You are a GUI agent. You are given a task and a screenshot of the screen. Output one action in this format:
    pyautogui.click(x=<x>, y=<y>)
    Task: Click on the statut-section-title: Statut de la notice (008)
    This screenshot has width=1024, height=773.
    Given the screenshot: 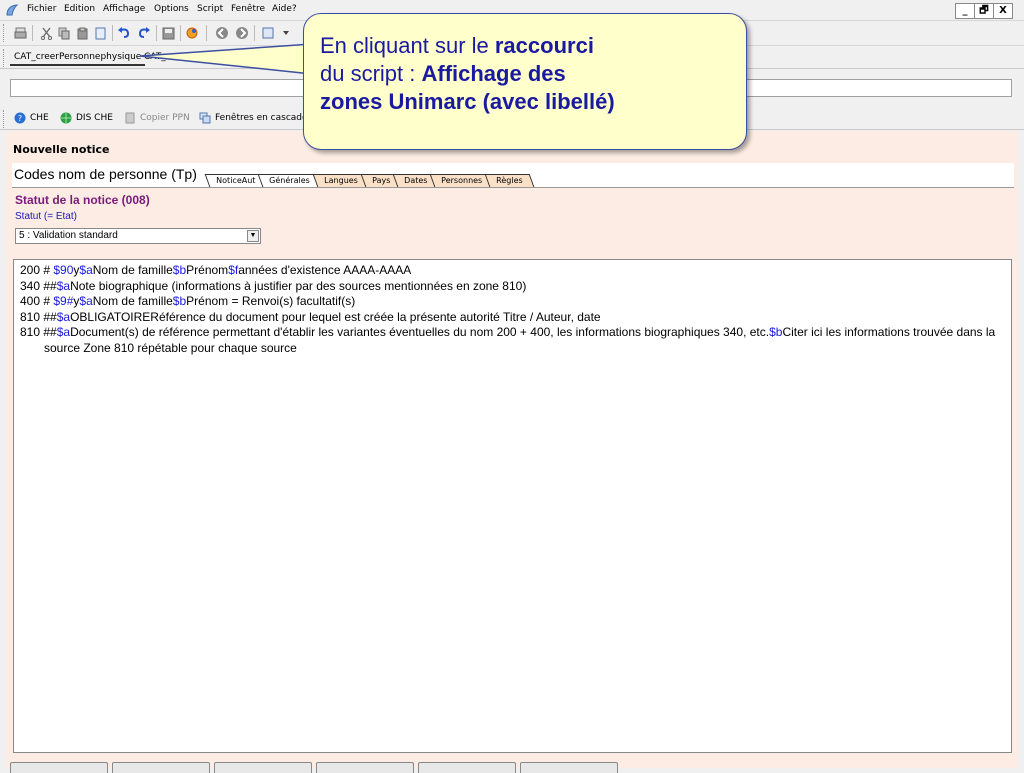 What is the action you would take?
    pyautogui.click(x=82, y=200)
    